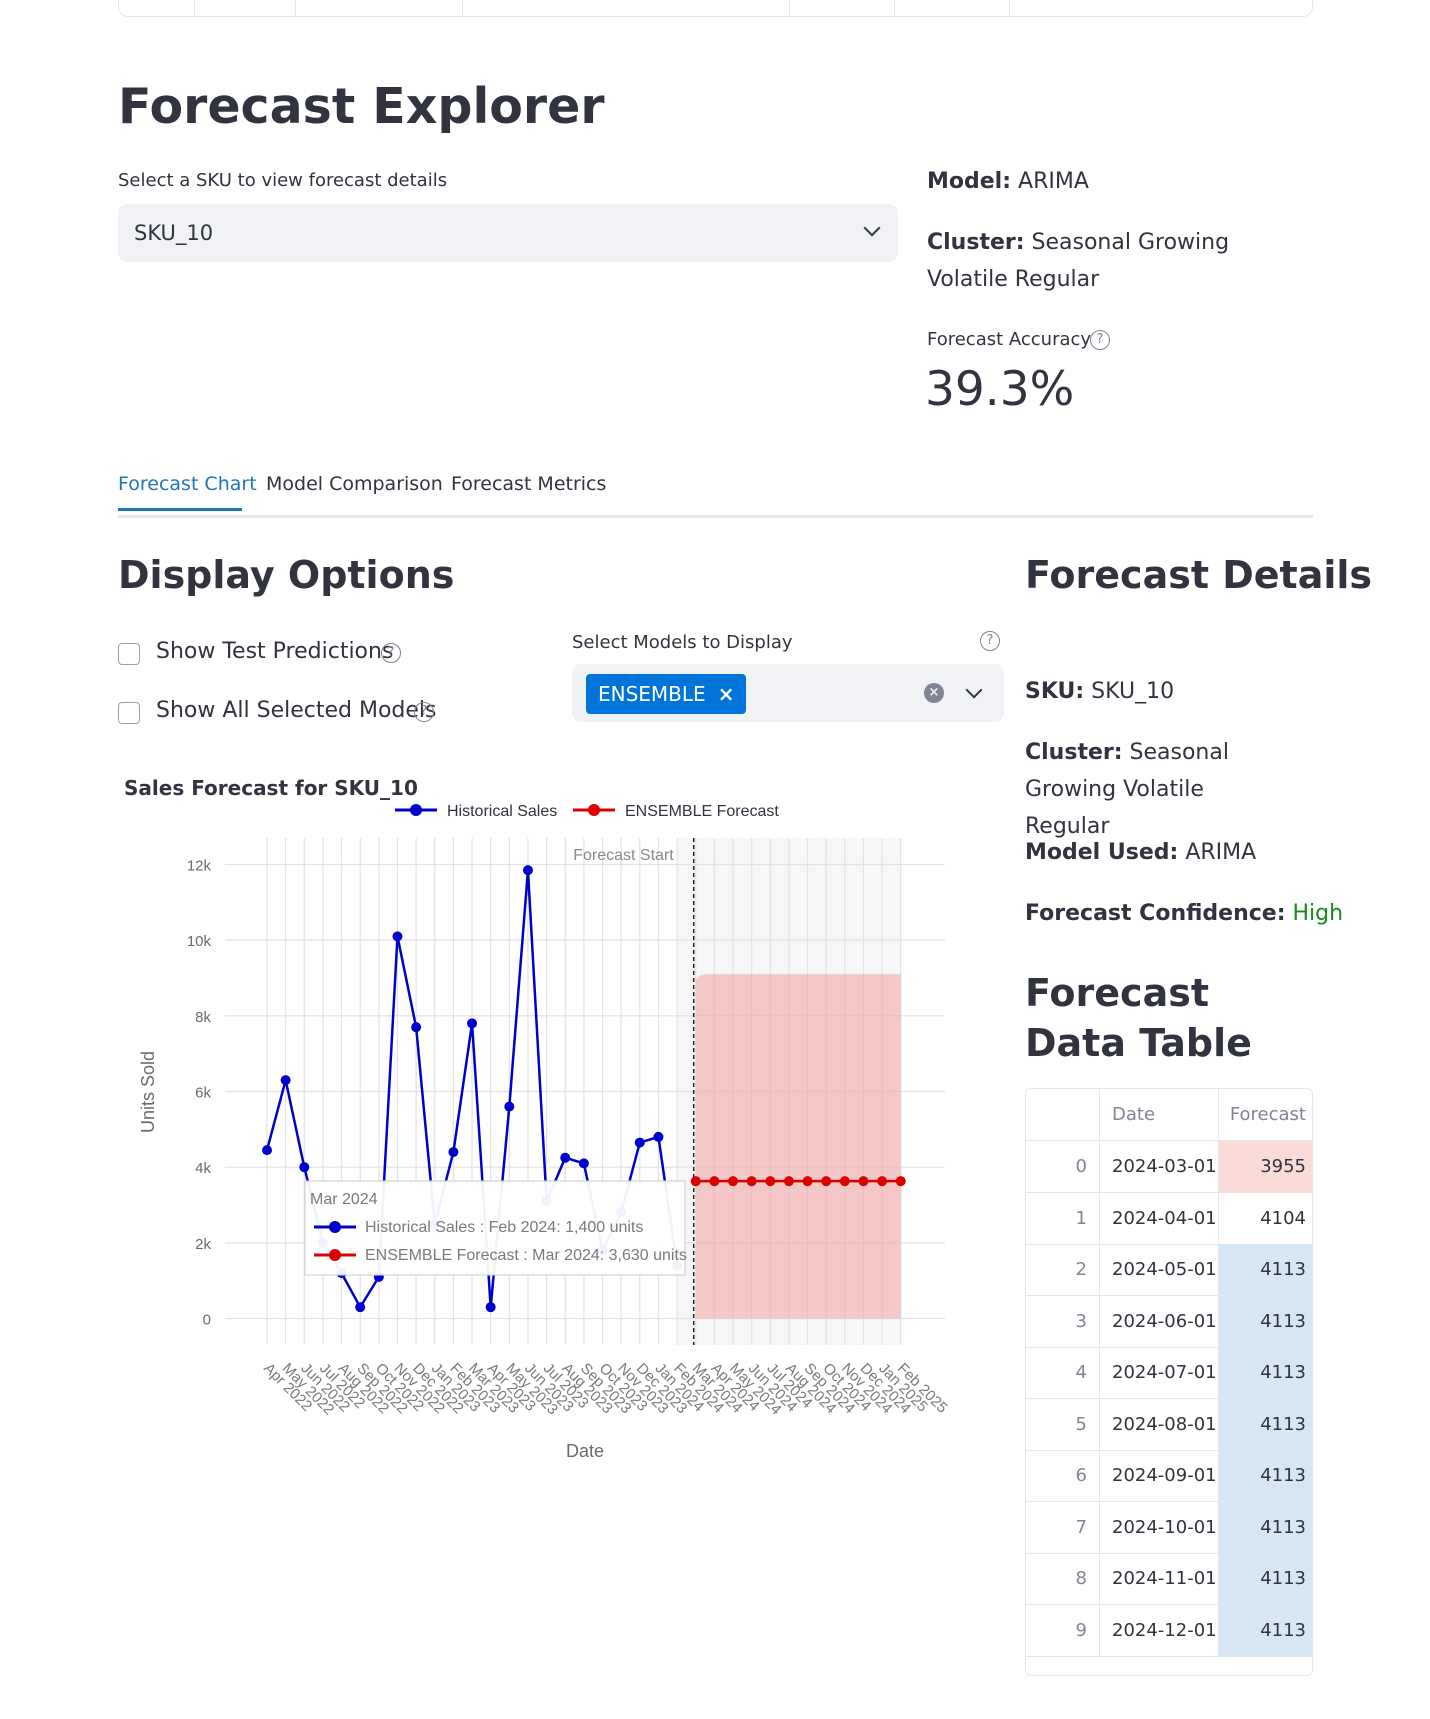 The width and height of the screenshot is (1430, 1719). Describe the element at coordinates (1159, 1218) in the screenshot. I see `row-date: 2024-04-01` at that location.